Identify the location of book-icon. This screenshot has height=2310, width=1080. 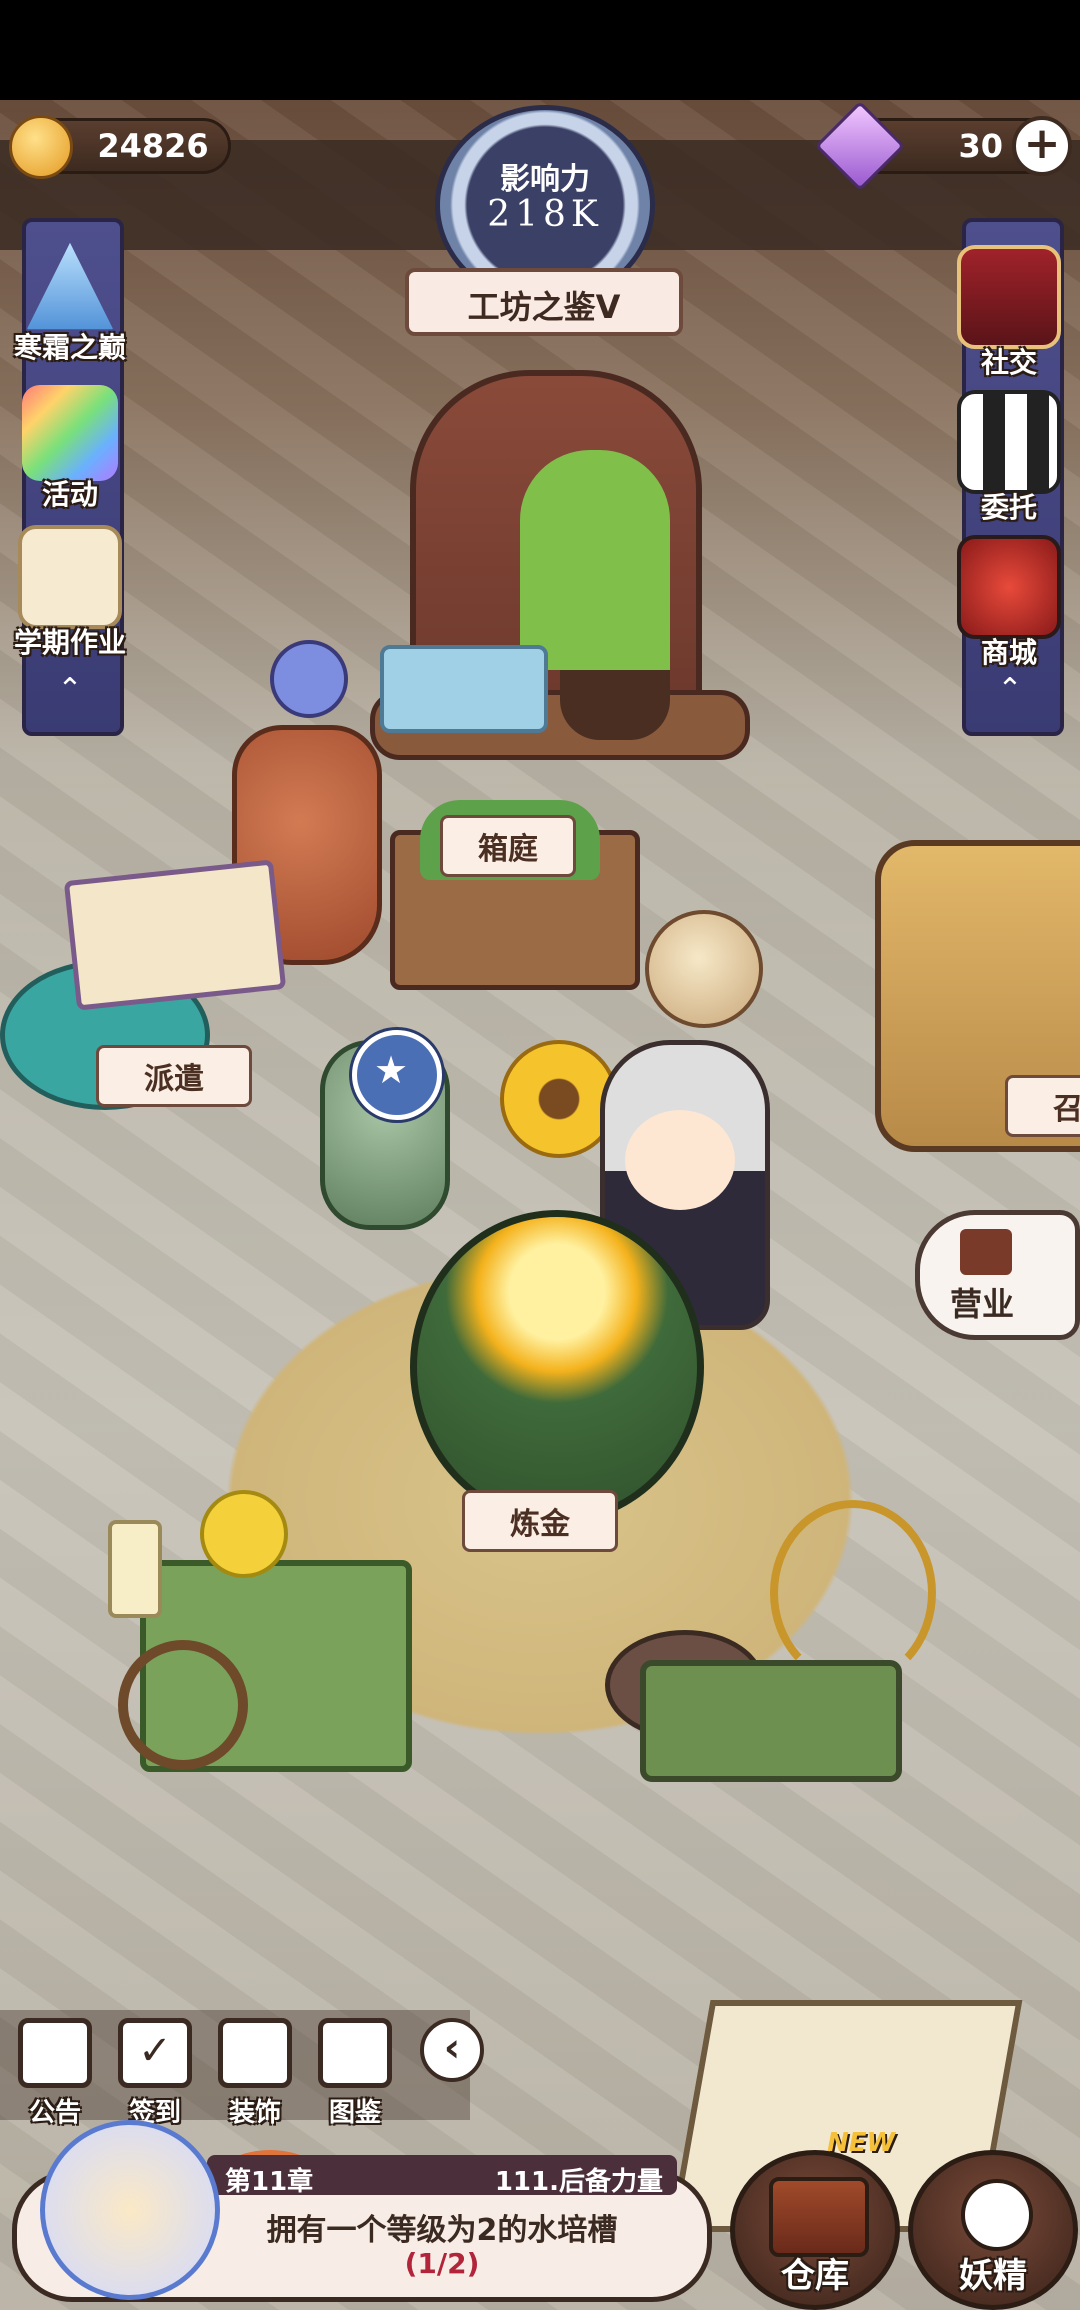
(355, 2053).